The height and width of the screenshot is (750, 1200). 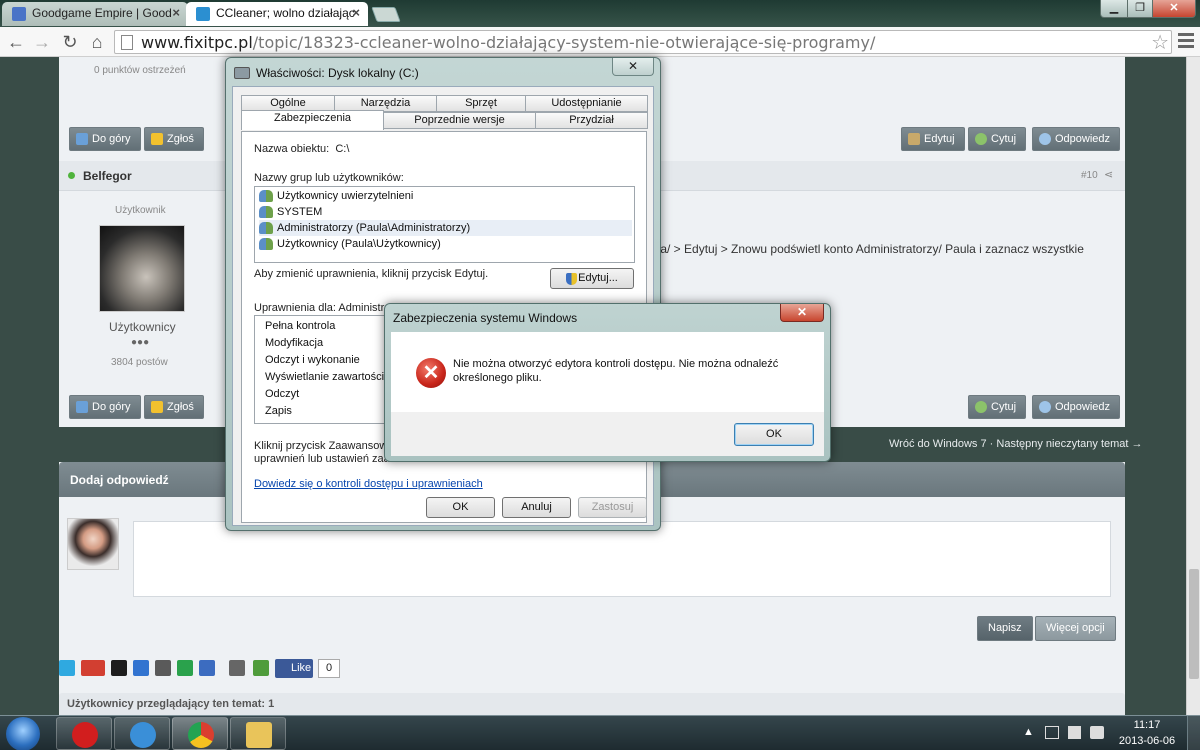 What do you see at coordinates (481, 103) in the screenshot?
I see `tab-hardware: Sprzęt` at bounding box center [481, 103].